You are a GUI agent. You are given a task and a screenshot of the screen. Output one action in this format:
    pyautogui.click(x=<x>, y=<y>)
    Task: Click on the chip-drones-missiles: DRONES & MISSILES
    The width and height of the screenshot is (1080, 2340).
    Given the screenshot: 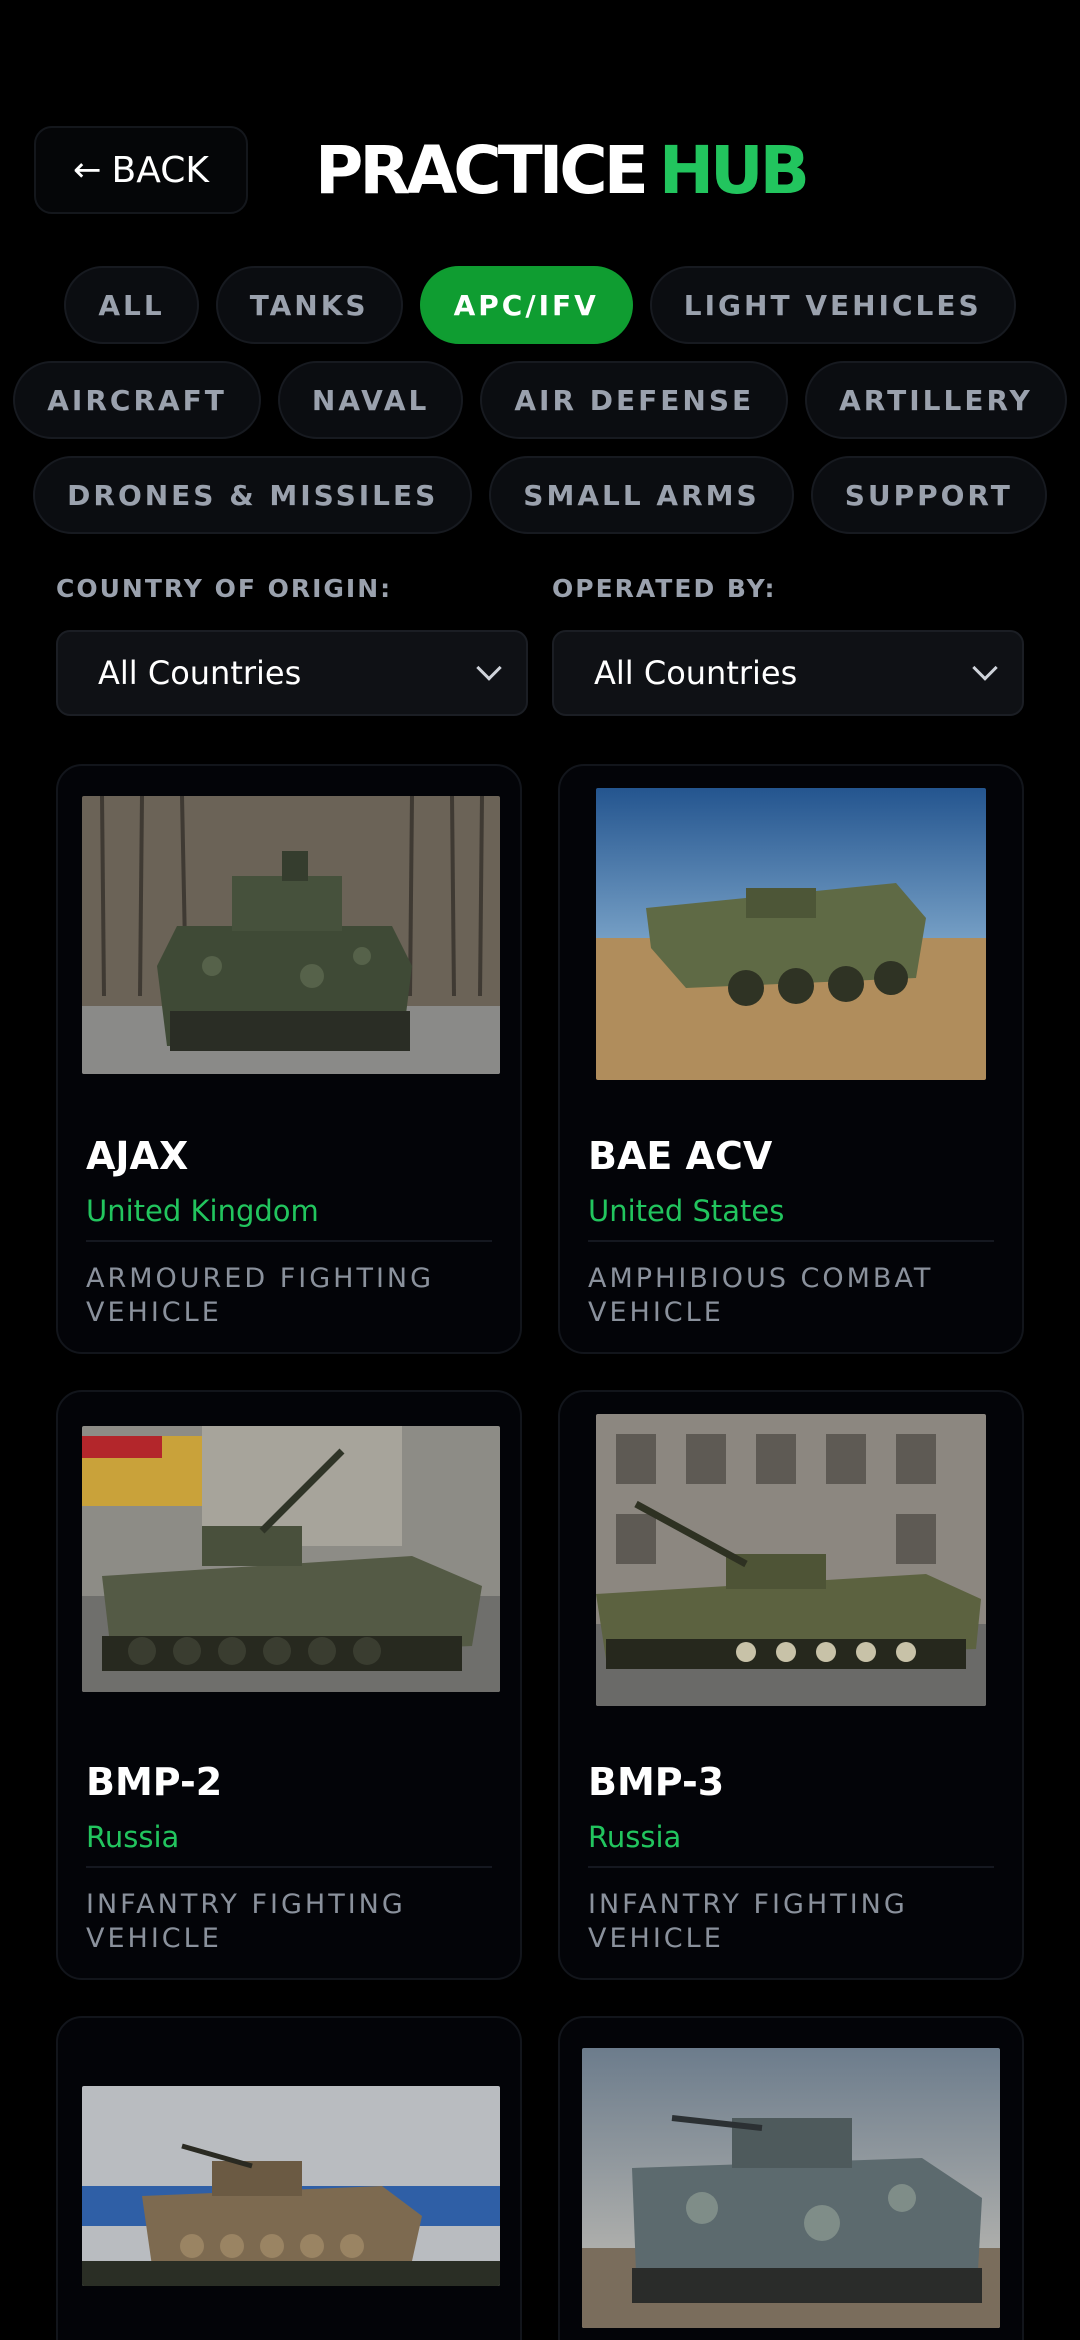 What is the action you would take?
    pyautogui.click(x=253, y=495)
    